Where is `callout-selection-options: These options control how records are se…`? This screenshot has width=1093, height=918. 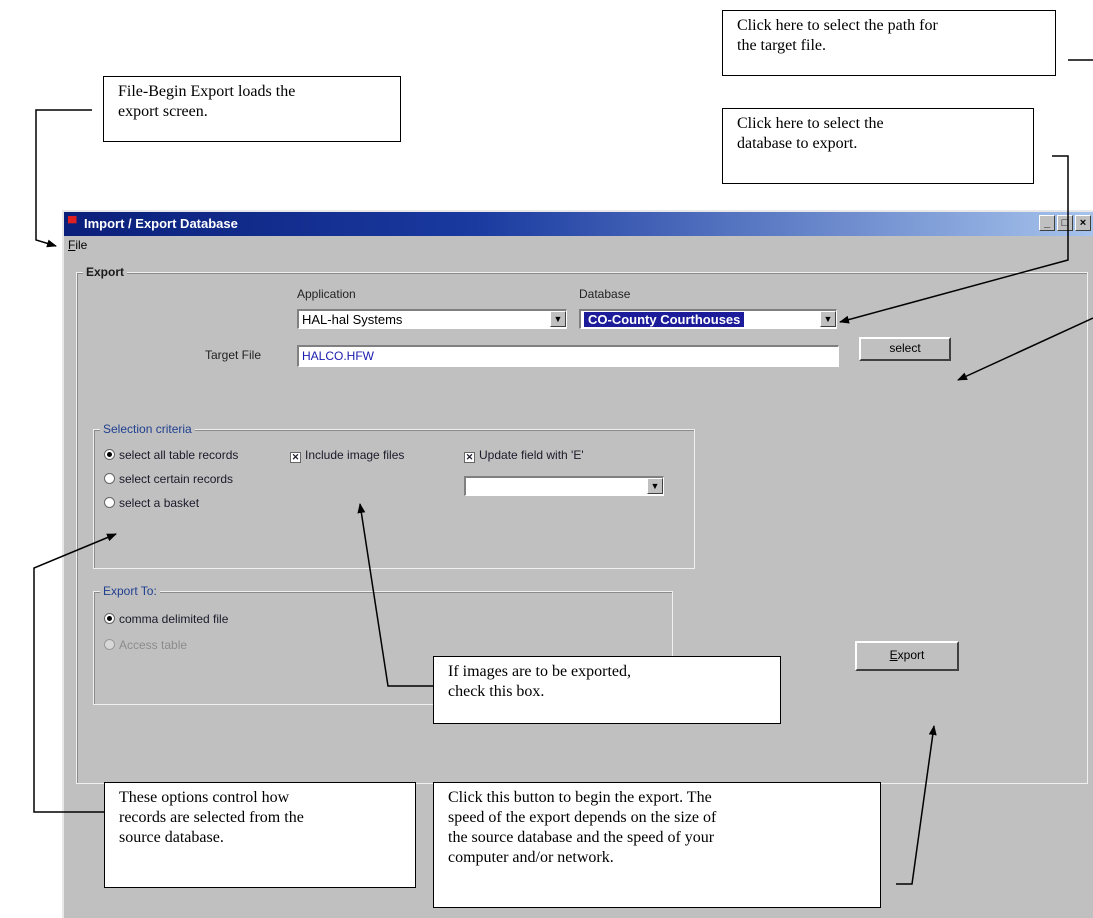 callout-selection-options: These options control how records are se… is located at coordinates (260, 835).